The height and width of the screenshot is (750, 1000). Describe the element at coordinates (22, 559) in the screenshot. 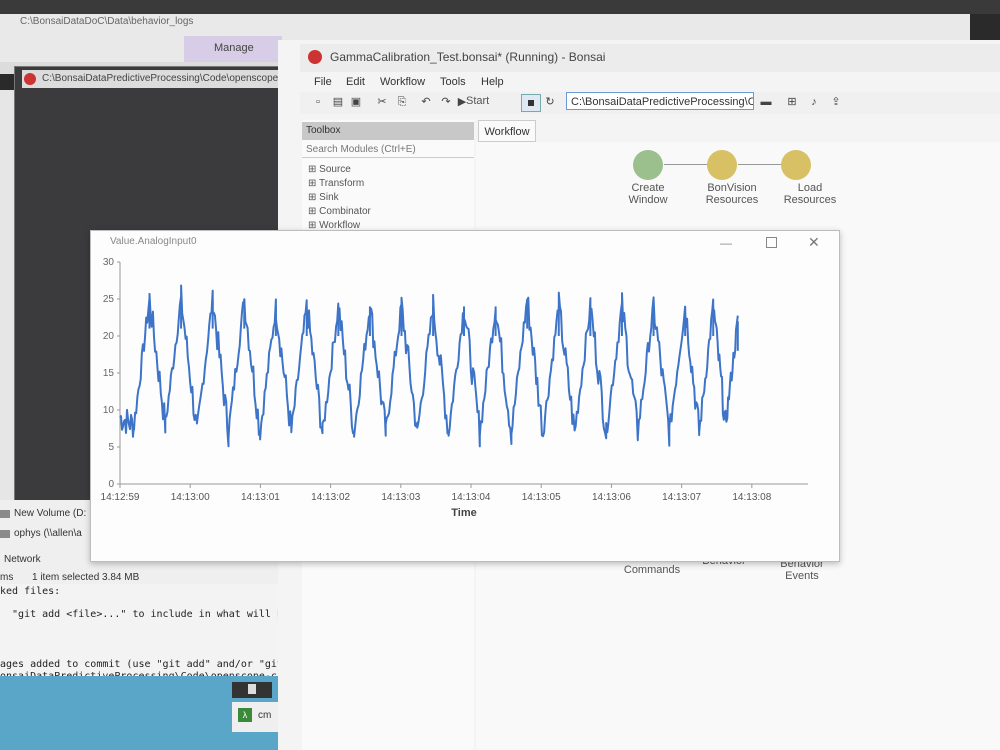

I see `file-item-network: Network` at that location.